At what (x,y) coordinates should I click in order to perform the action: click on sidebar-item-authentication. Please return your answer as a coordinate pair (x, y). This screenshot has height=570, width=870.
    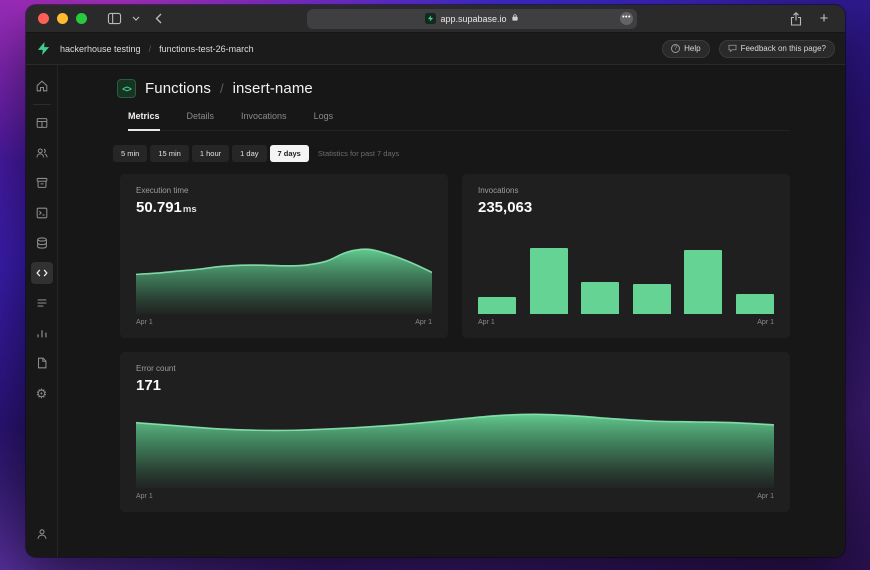
    Looking at the image, I should click on (42, 153).